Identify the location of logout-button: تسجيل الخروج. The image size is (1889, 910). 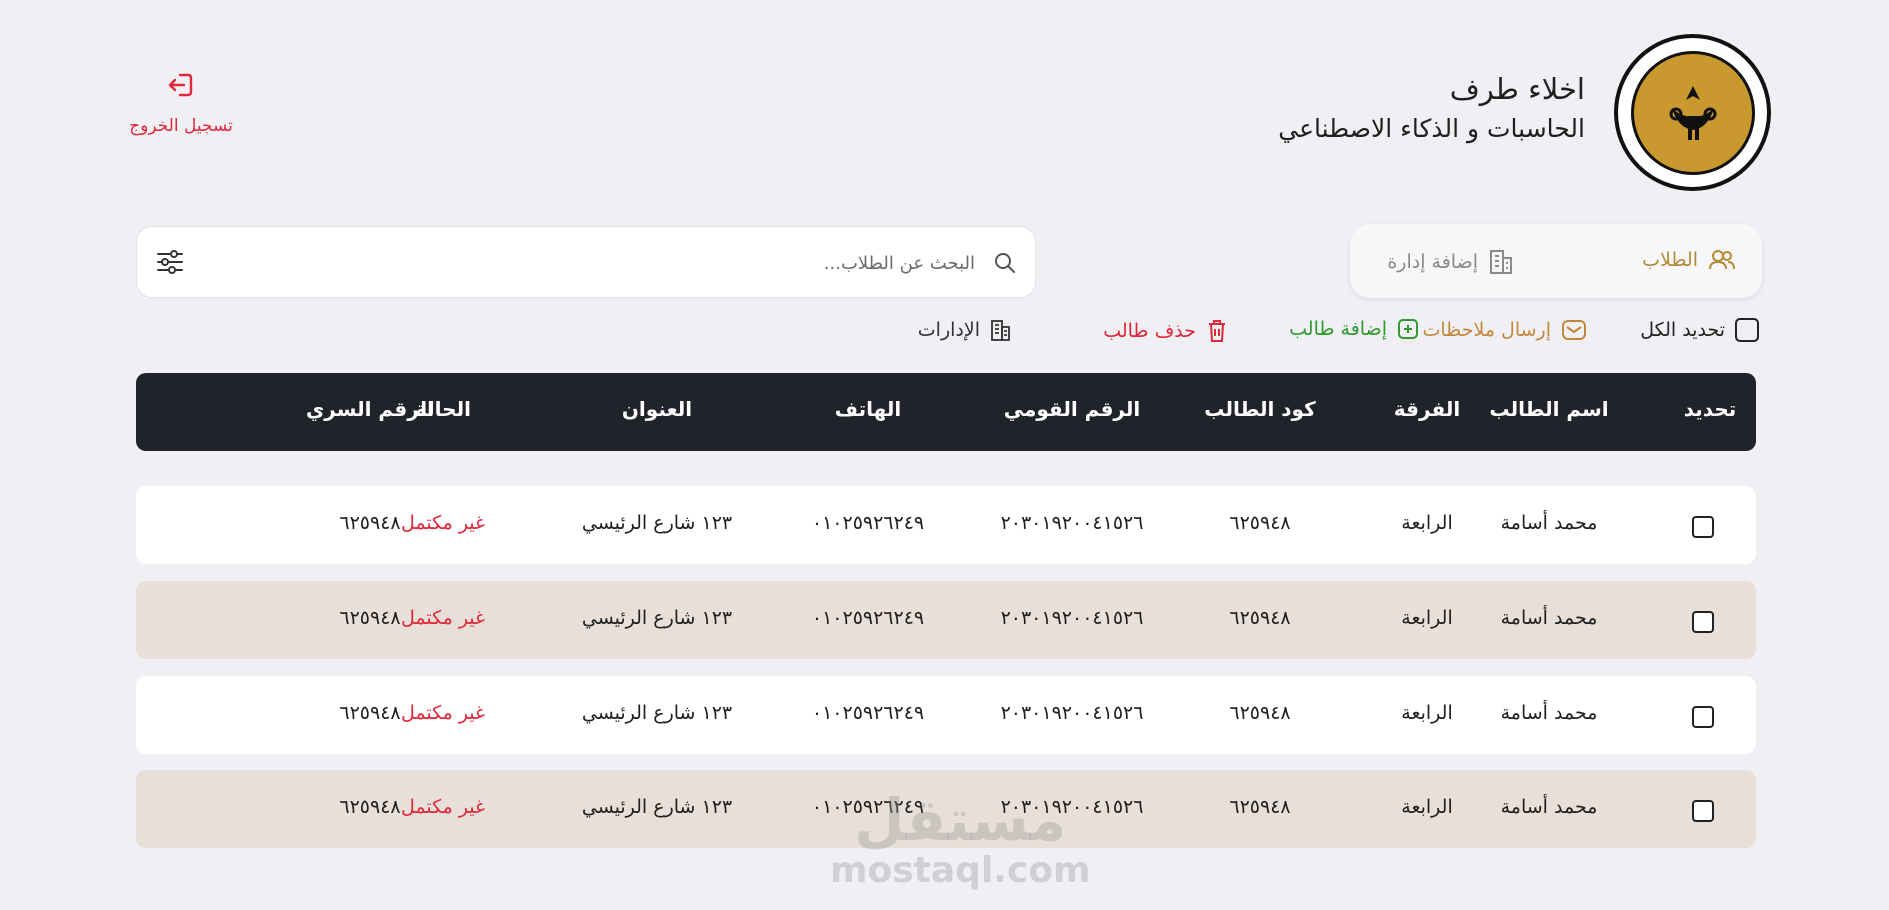
(181, 103).